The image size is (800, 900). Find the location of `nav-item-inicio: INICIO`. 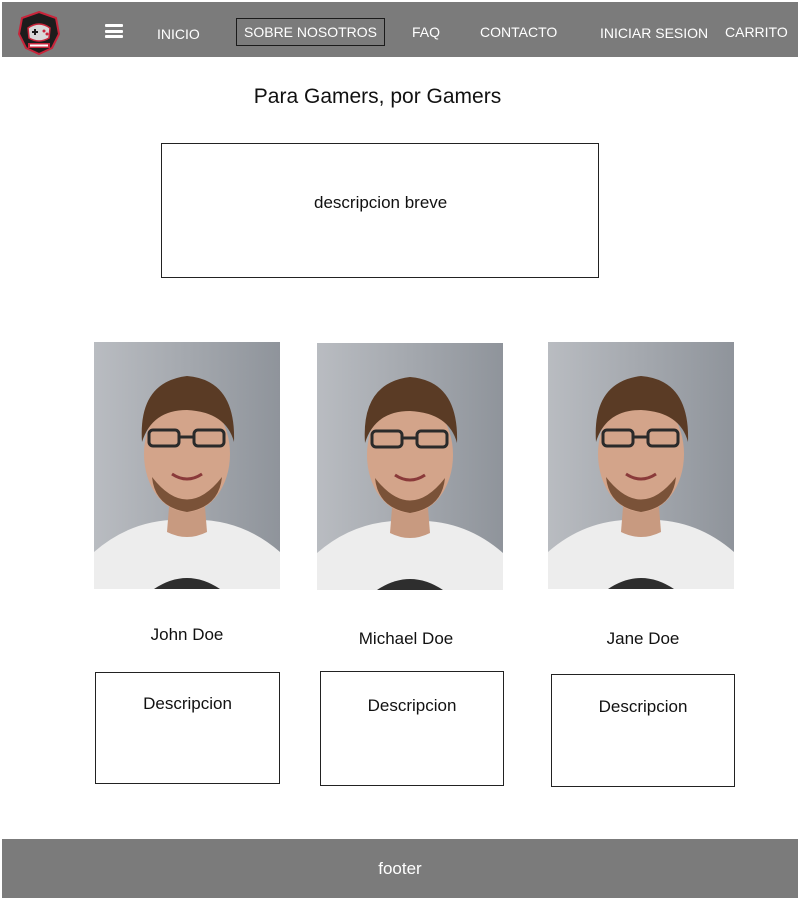

nav-item-inicio: INICIO is located at coordinates (178, 34).